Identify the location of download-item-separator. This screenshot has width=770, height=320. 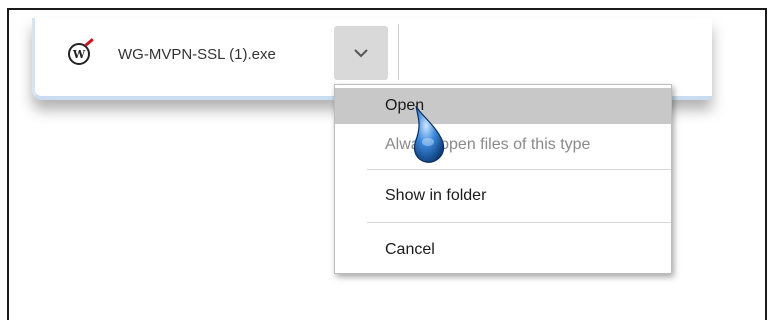
(398, 52).